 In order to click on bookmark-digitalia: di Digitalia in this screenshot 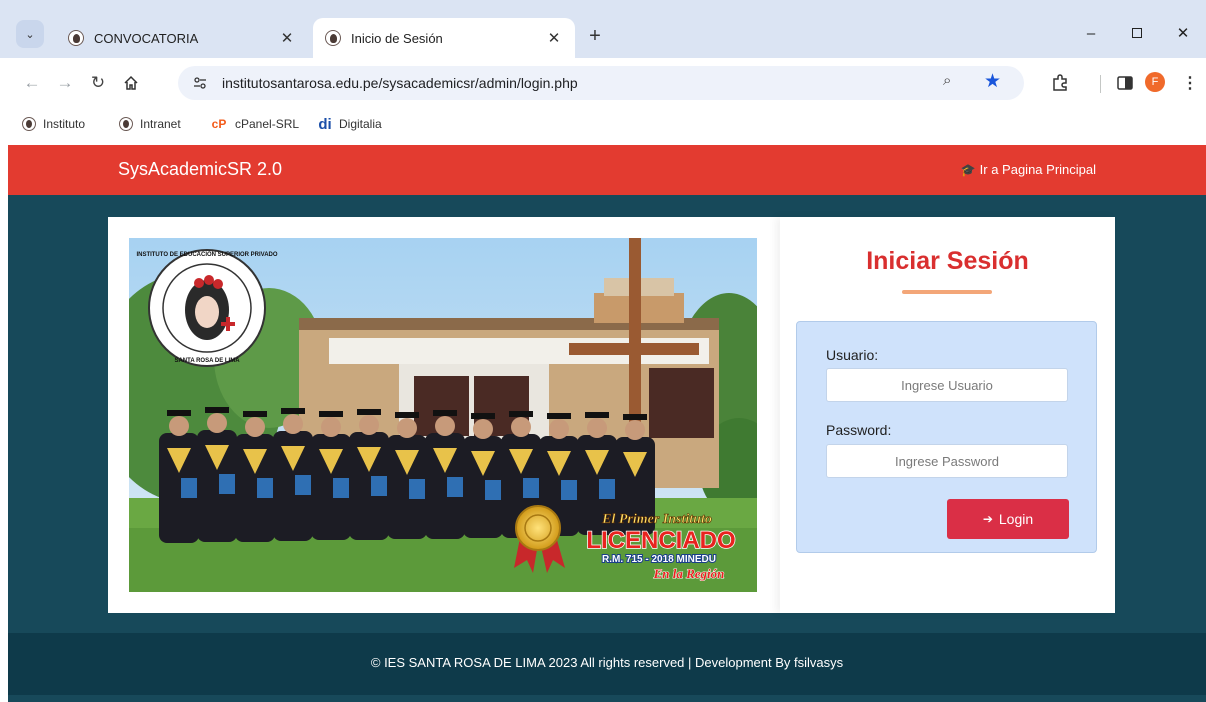, I will do `click(350, 124)`.